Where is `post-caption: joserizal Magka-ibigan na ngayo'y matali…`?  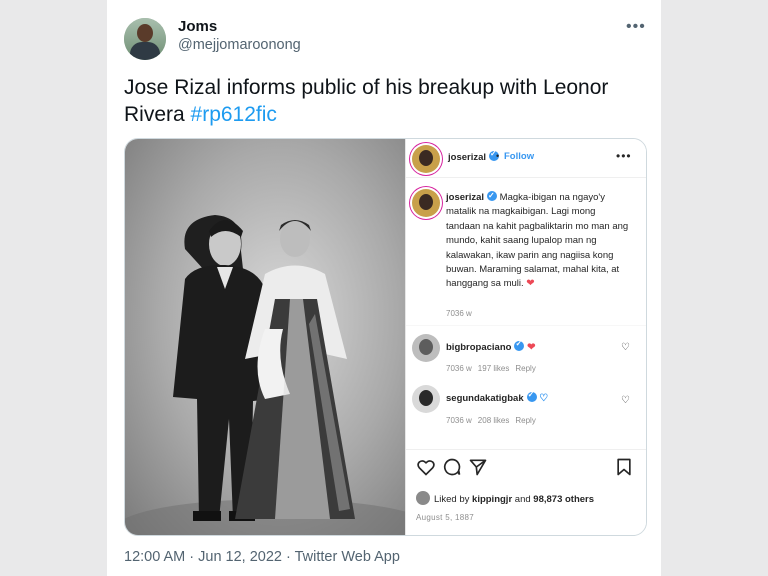 post-caption: joserizal Magka-ibigan na ngayo'y matali… is located at coordinates (539, 240).